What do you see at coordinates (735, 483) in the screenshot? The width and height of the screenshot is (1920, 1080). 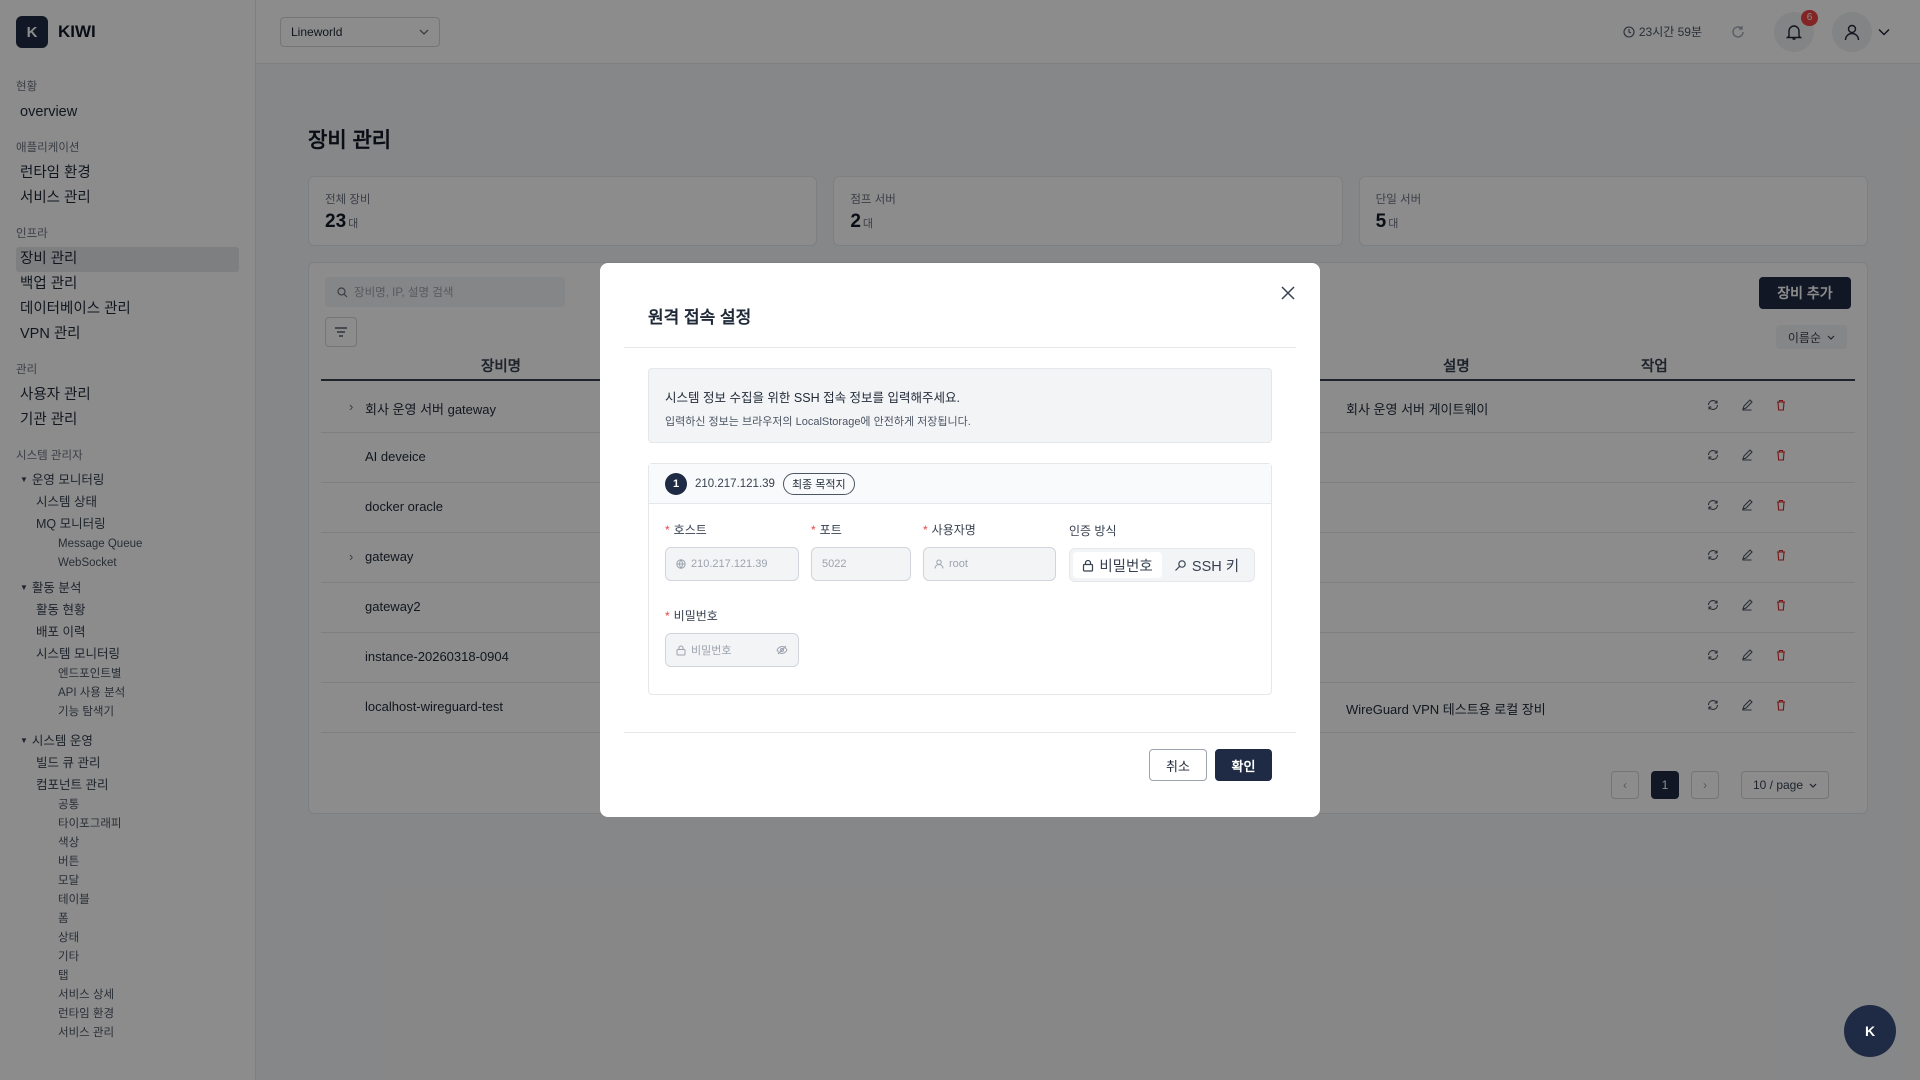 I see `hop-ip: 210.217.121.39` at bounding box center [735, 483].